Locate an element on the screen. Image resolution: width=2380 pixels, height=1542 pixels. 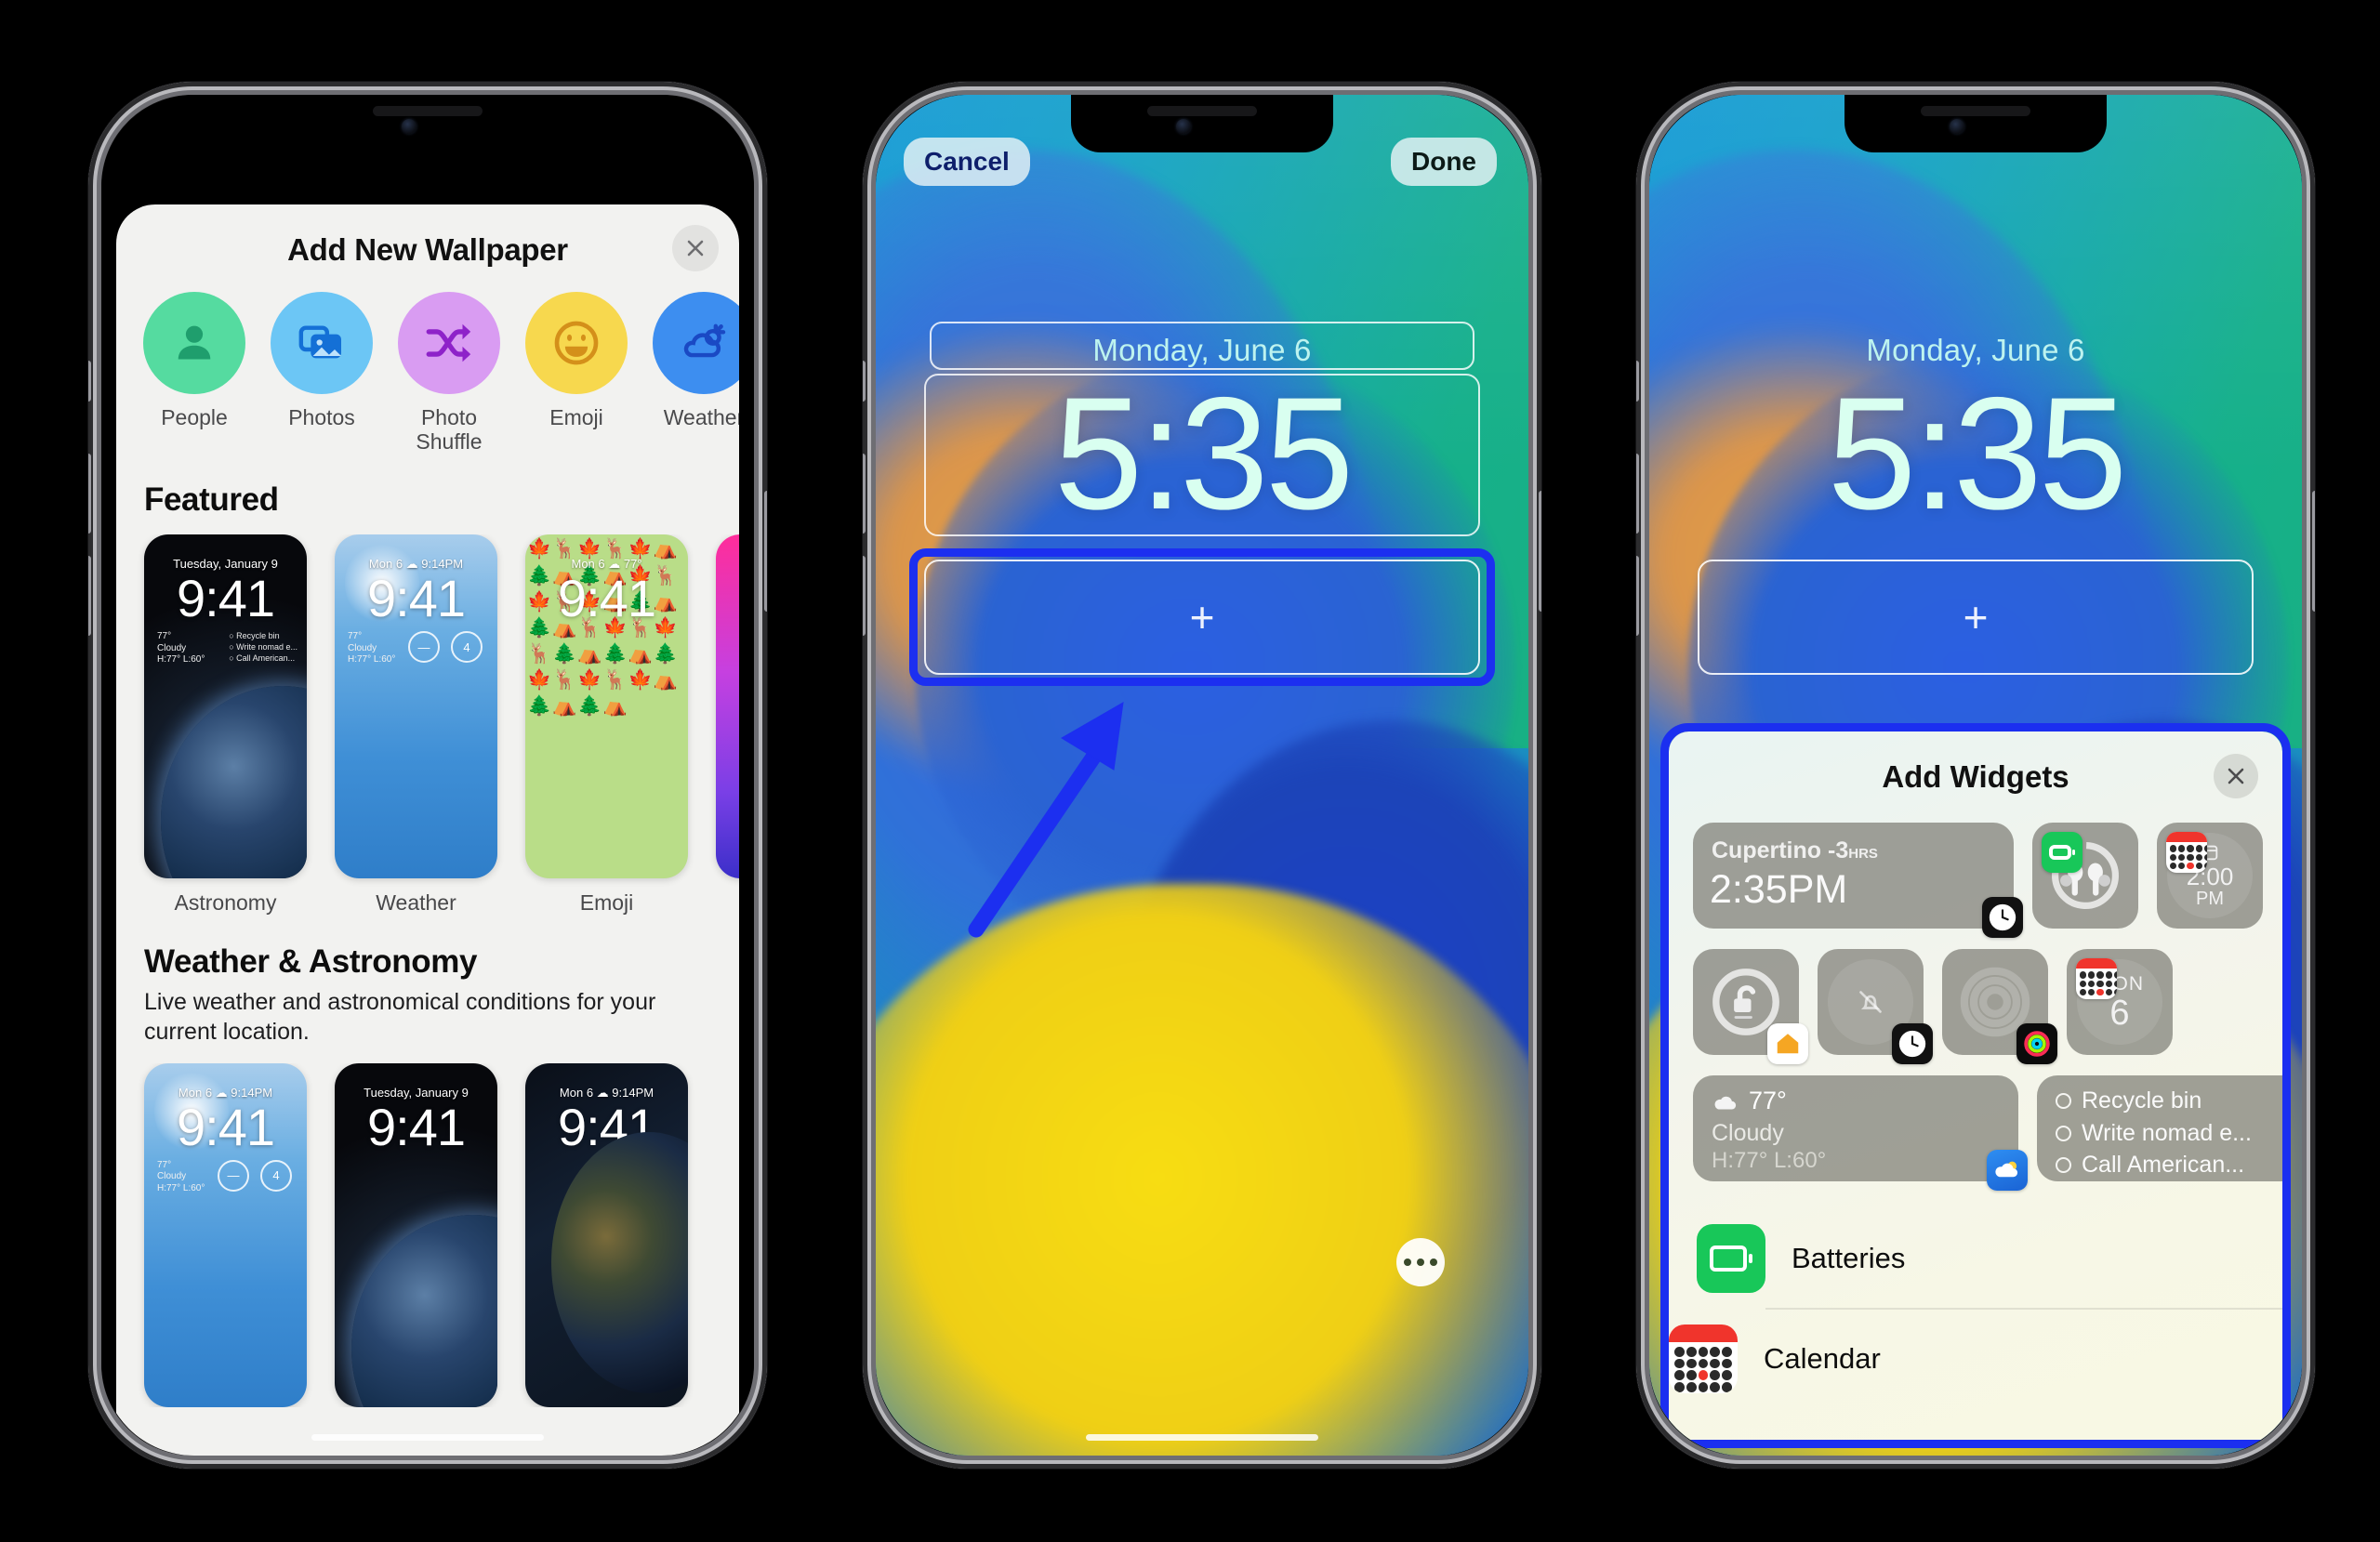
clock-app-icon is located at coordinates (1912, 1043).